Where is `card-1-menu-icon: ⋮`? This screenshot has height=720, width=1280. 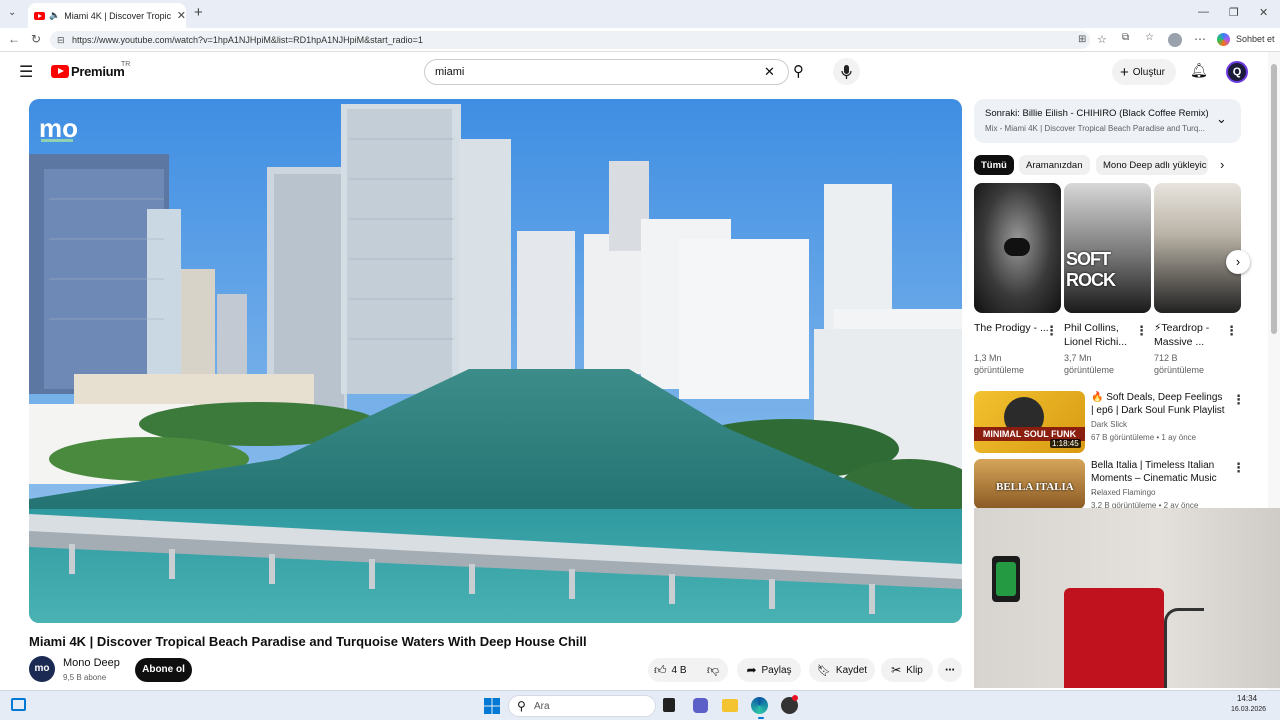 card-1-menu-icon: ⋮ is located at coordinates (1051, 331).